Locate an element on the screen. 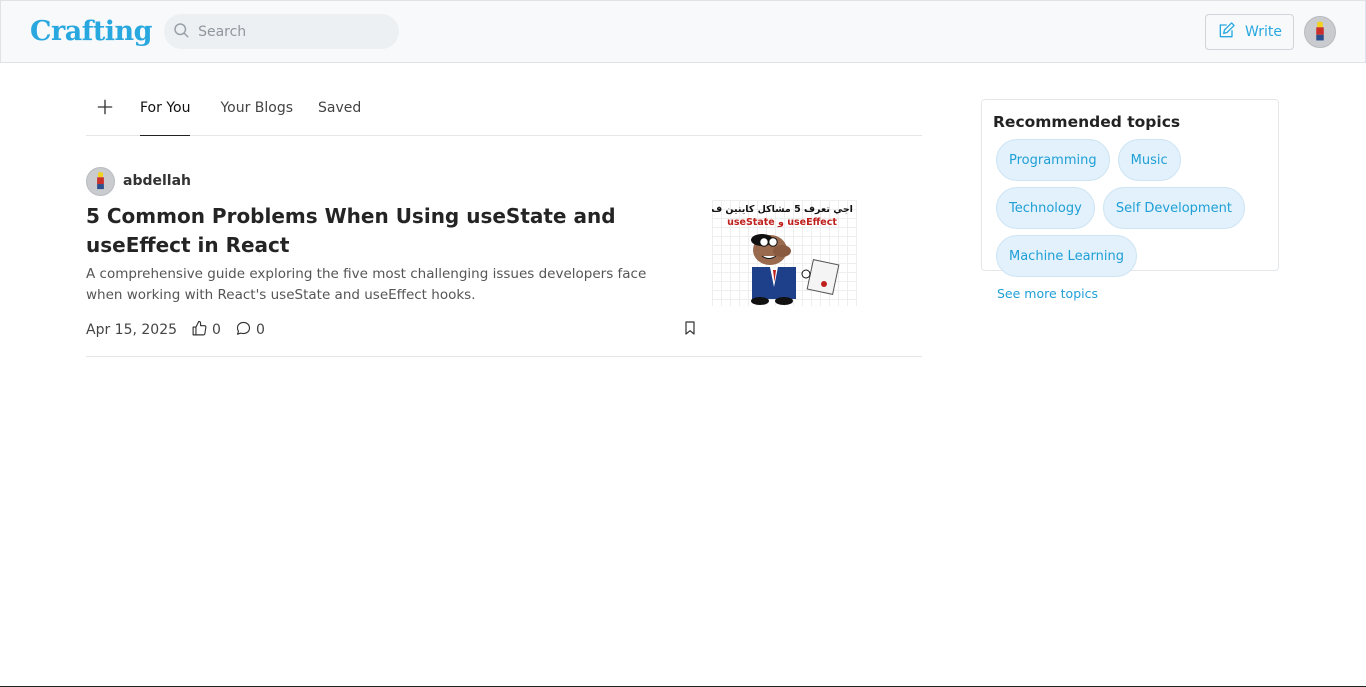 This screenshot has height=687, width=1366. bookmark-button is located at coordinates (690, 330).